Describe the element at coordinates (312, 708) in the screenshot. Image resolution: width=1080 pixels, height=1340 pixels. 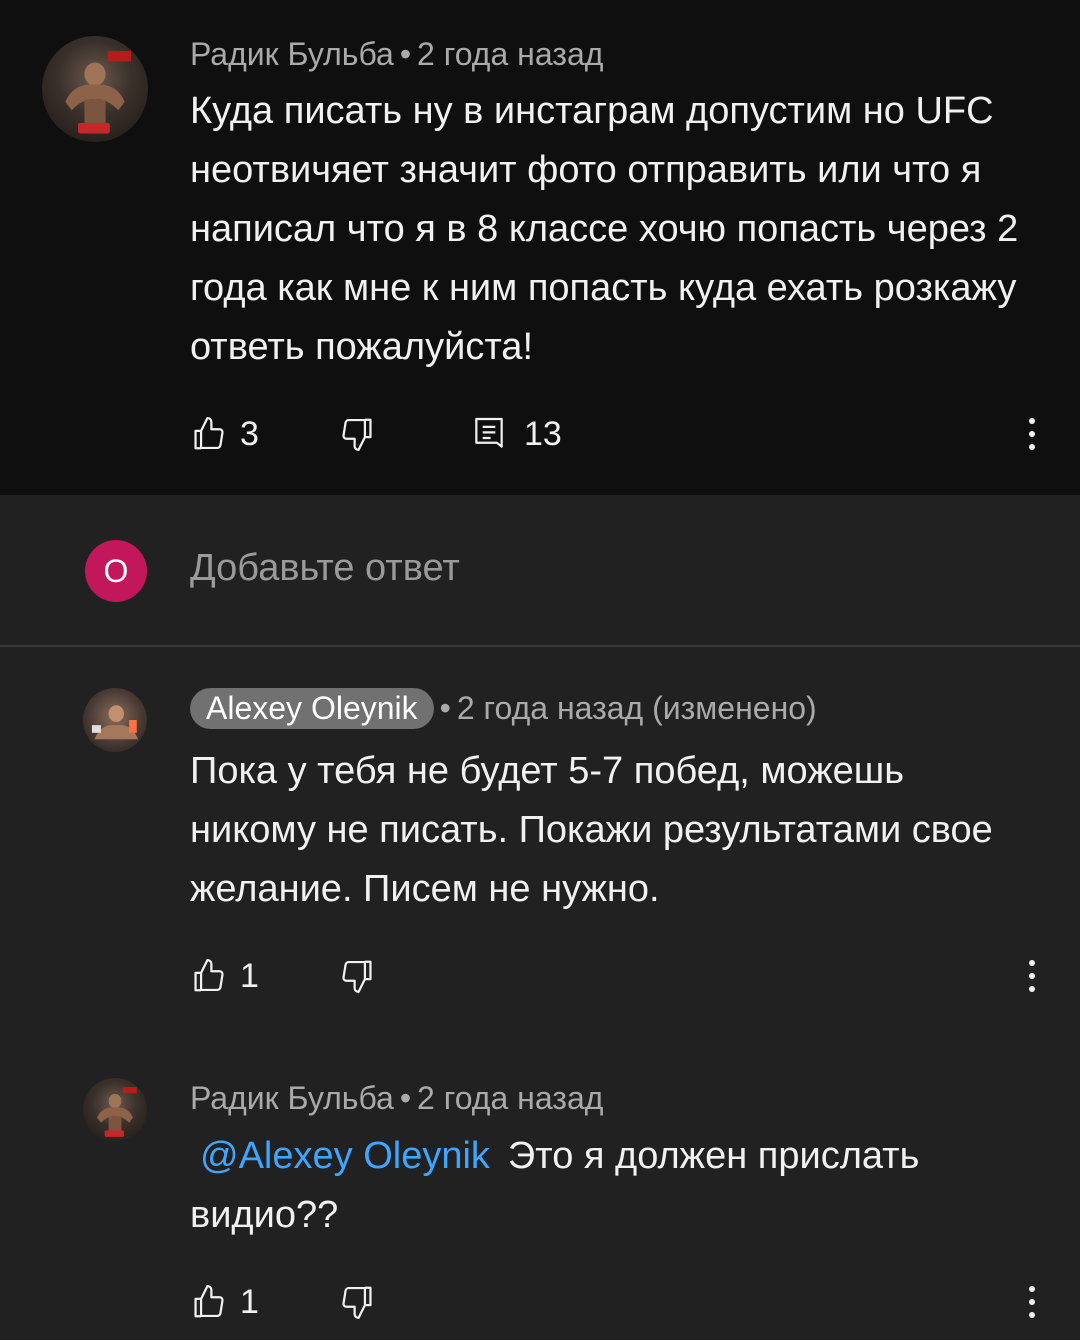
I see `author-name-chip: Alexey Oleynik` at that location.